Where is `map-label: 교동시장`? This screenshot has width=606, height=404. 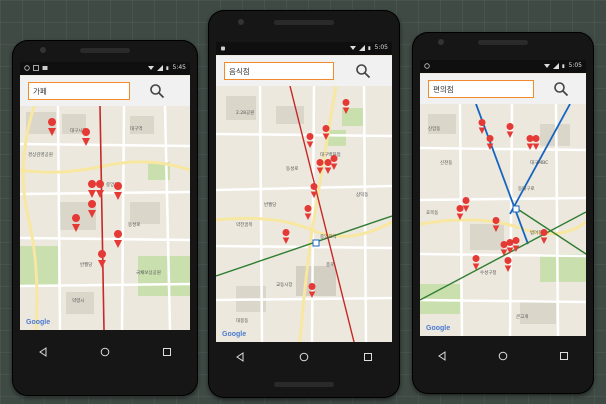 map-label: 교동시장 is located at coordinates (284, 284).